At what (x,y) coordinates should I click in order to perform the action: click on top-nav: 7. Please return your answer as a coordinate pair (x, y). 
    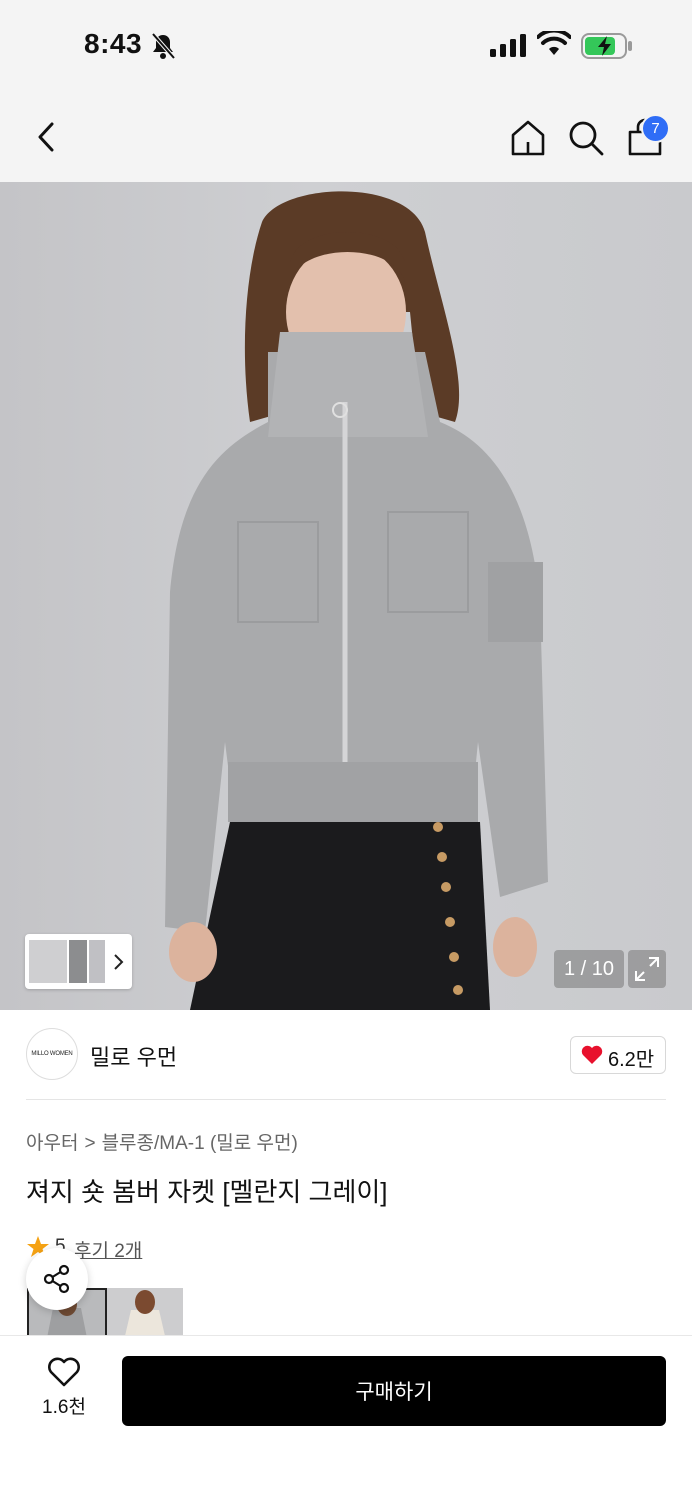
    Looking at the image, I should click on (346, 137).